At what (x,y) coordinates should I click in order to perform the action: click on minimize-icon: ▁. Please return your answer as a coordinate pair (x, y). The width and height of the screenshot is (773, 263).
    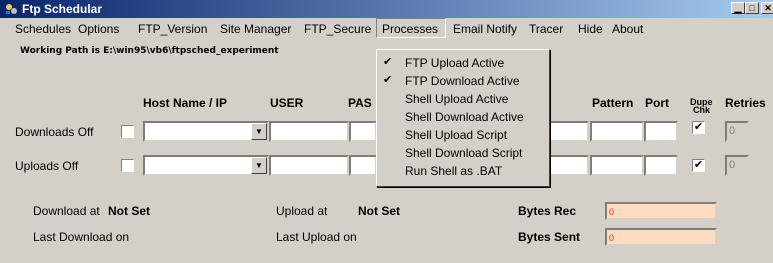
    Looking at the image, I should click on (738, 8).